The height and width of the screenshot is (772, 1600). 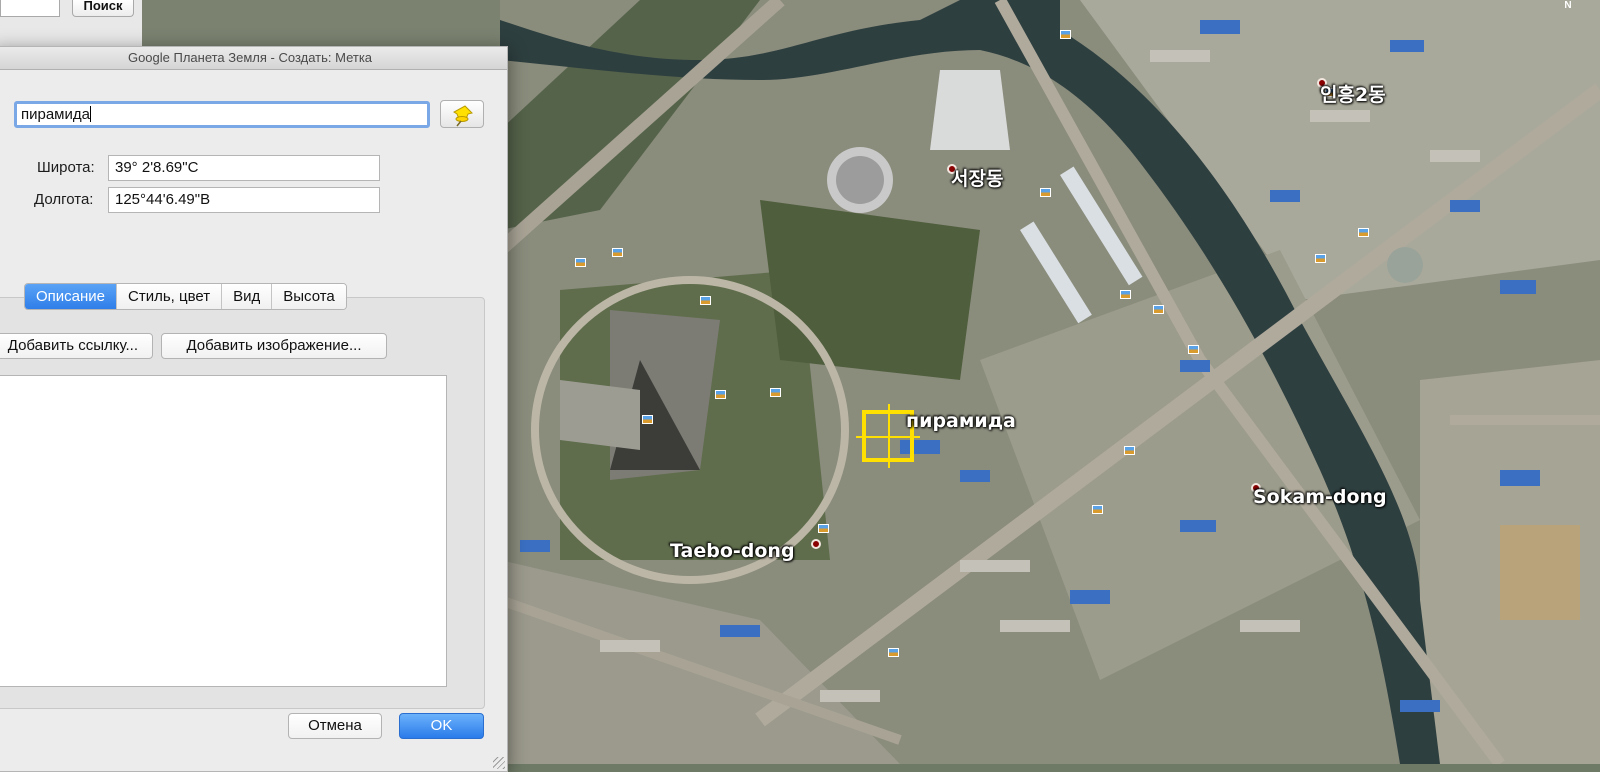 What do you see at coordinates (244, 200) in the screenshot?
I see `longitude-field: 125°44'6.49"В` at bounding box center [244, 200].